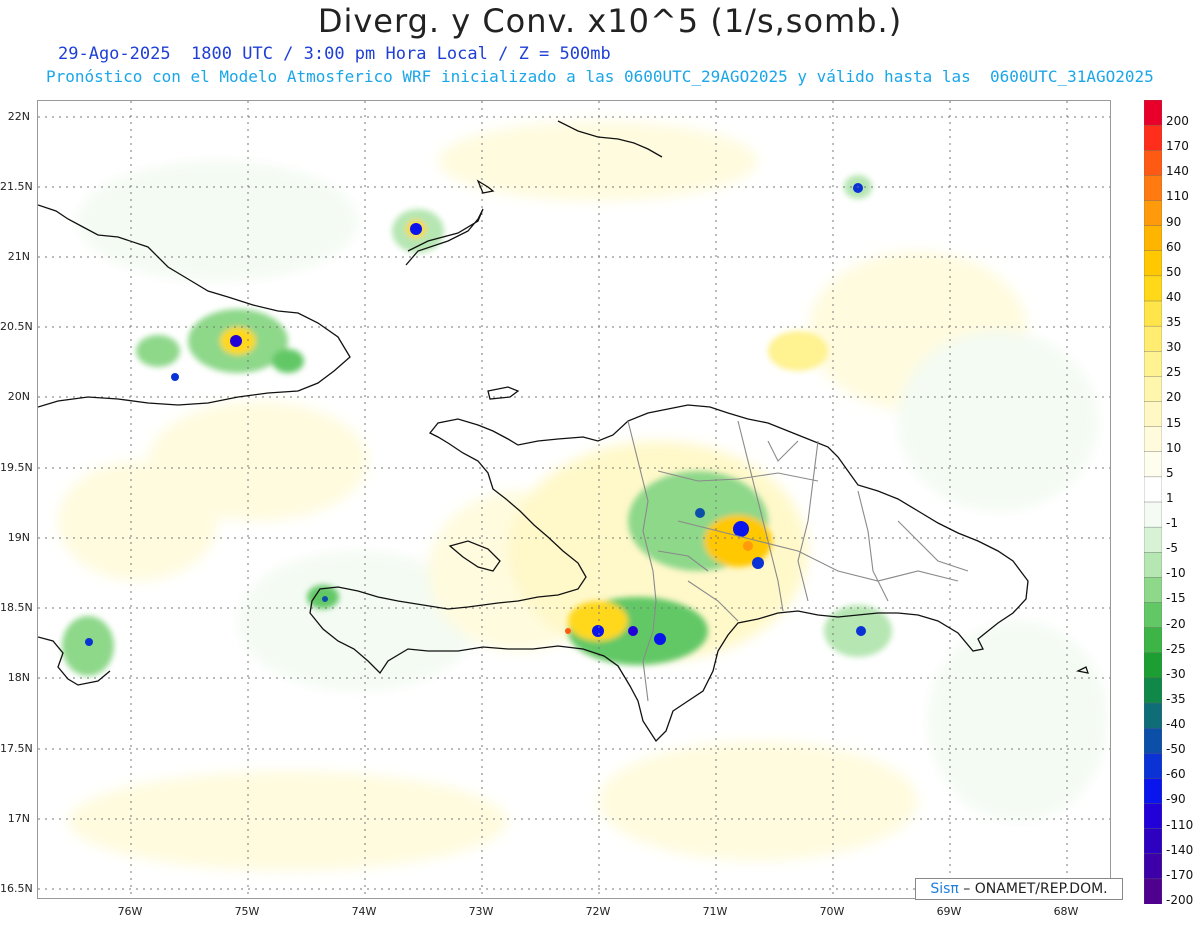  I want to click on color-scale-label: -35, so click(1176, 698).